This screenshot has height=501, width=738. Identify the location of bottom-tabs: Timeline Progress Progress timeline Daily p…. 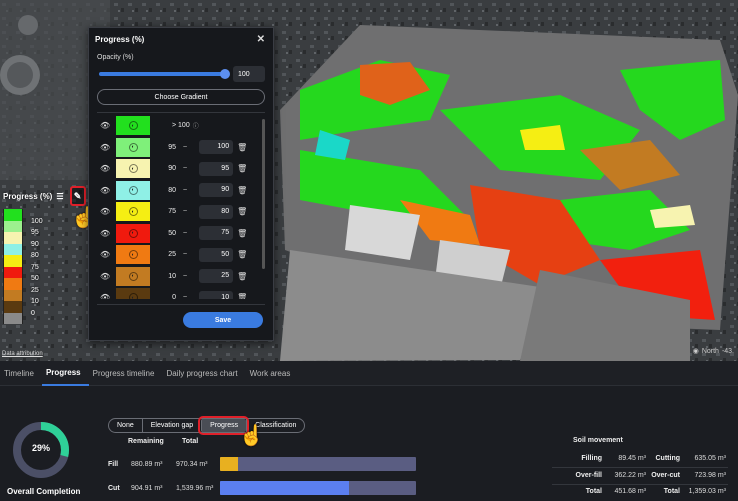
(369, 373).